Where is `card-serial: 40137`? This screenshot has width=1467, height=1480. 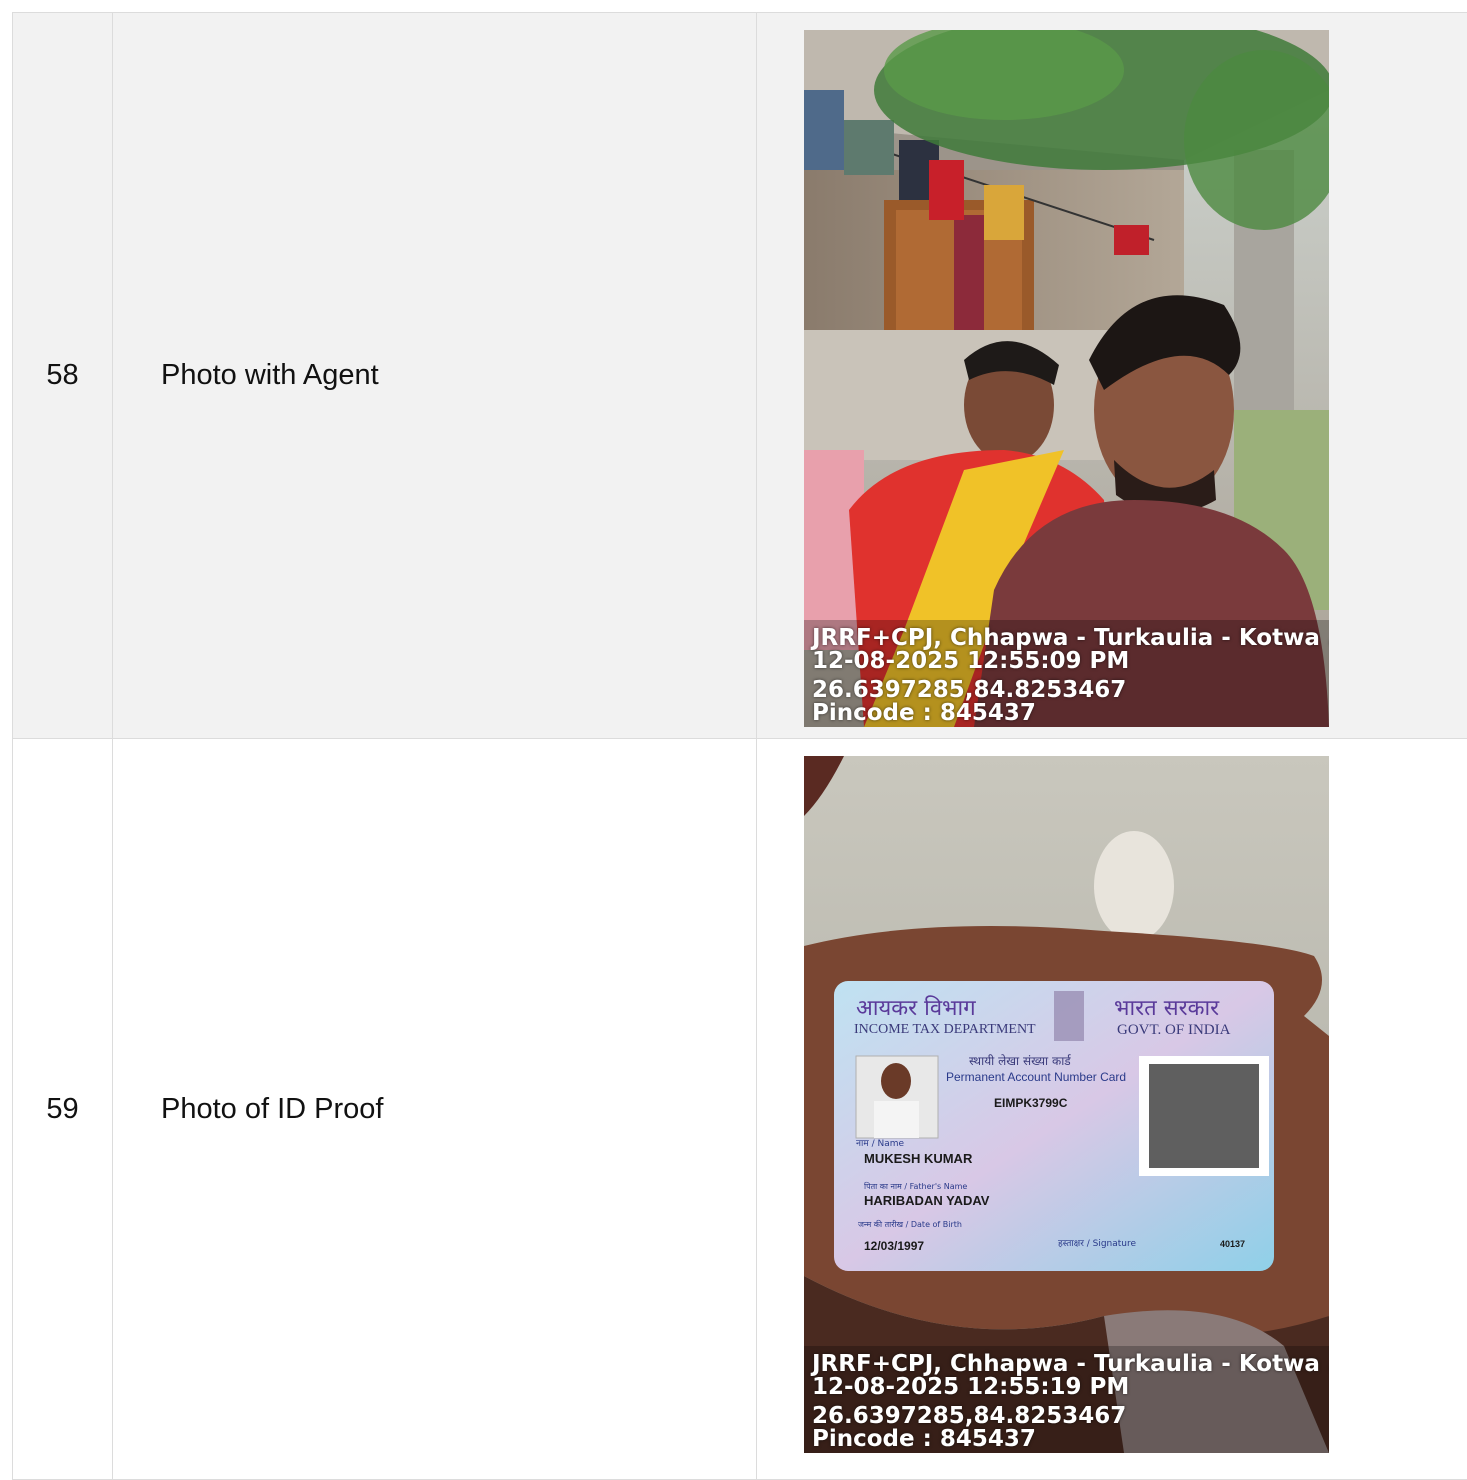
card-serial: 40137 is located at coordinates (1233, 1244).